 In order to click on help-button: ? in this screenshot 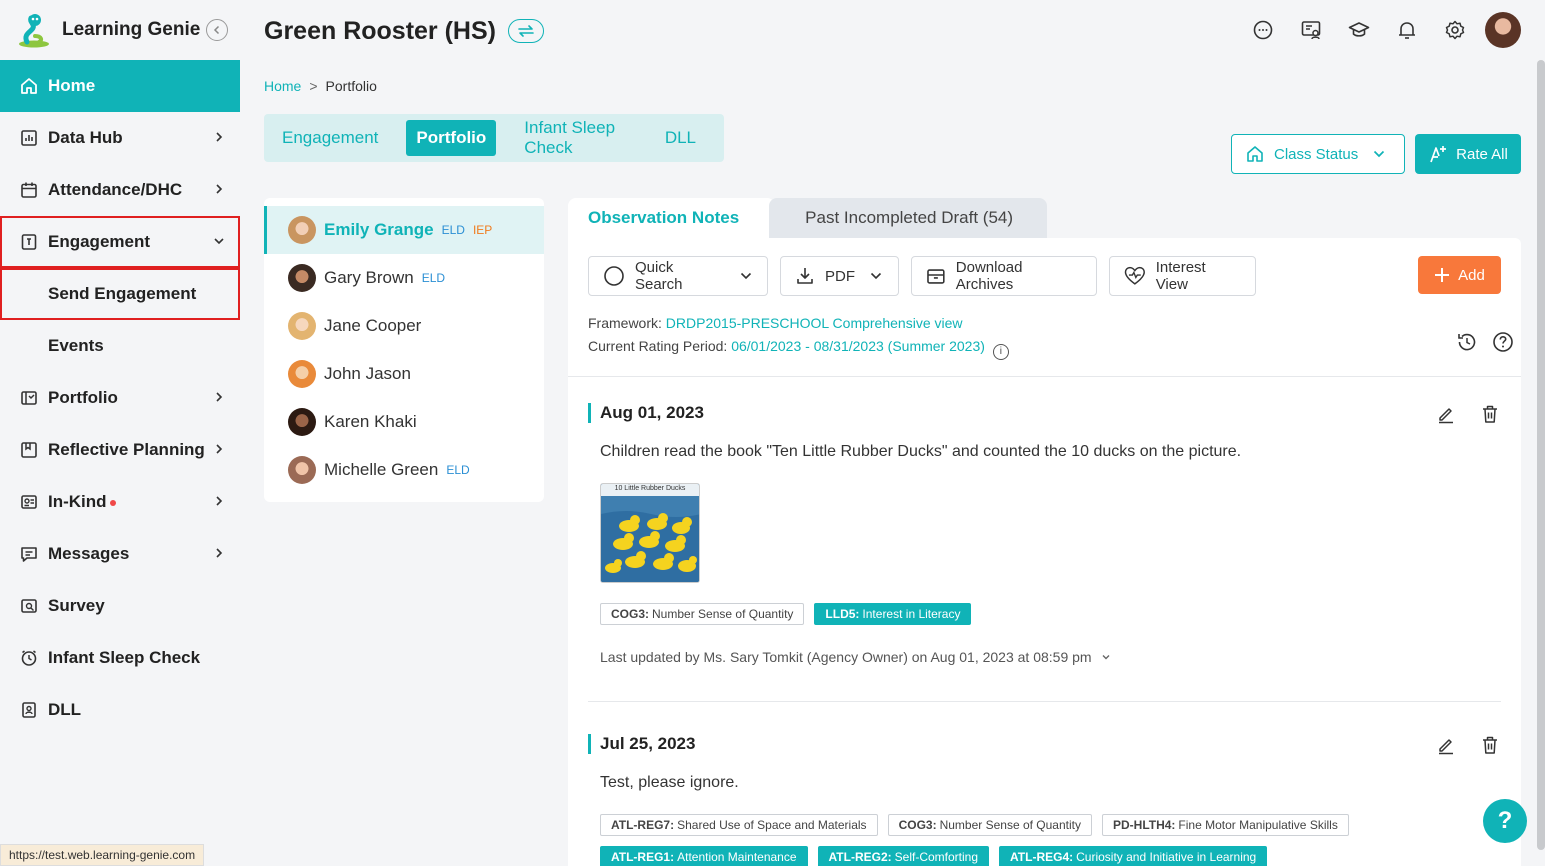, I will do `click(1505, 821)`.